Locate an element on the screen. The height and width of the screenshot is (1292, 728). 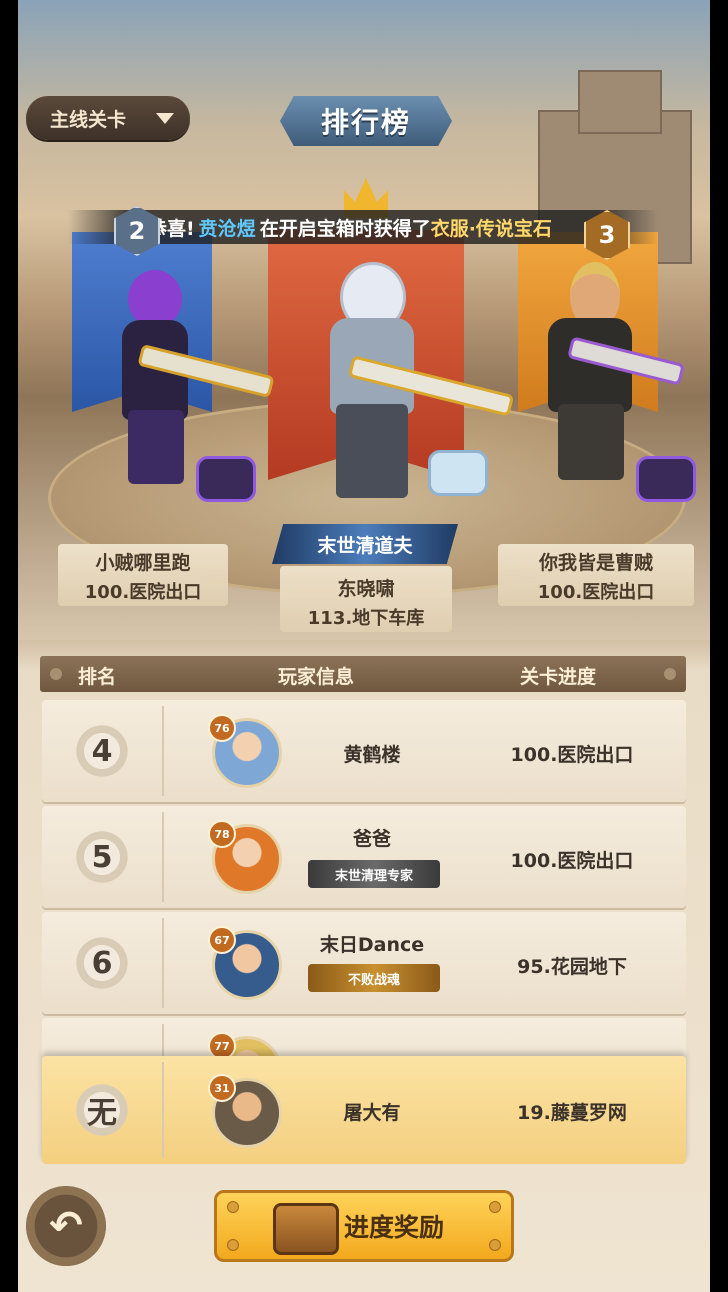
back-button: ↶ is located at coordinates (66, 1226).